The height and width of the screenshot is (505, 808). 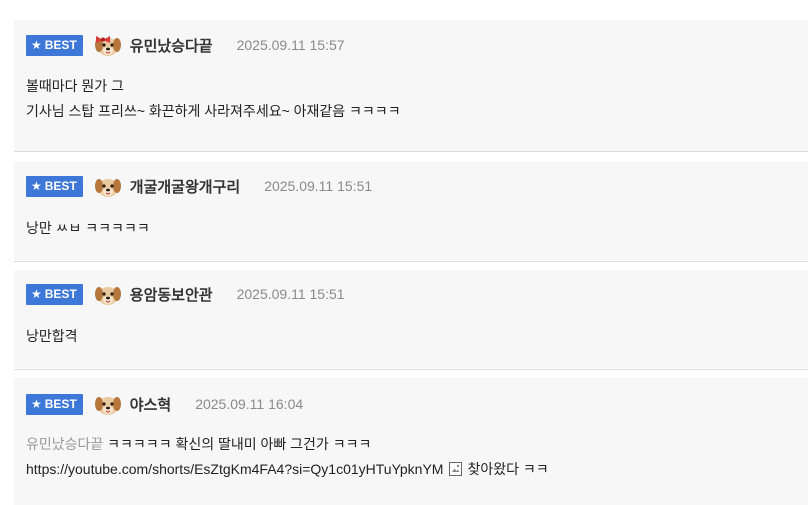 I want to click on comment-meta: ★ BEST 개굴개굴왕개구리 2025.09.11 15:51, so click(x=199, y=186).